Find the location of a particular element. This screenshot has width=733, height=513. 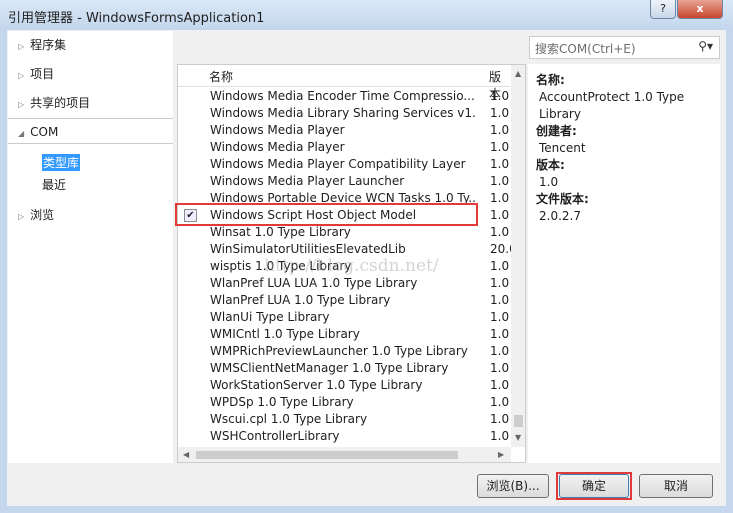

name-value: AccountProtect 1.0 Type Library is located at coordinates (612, 105).